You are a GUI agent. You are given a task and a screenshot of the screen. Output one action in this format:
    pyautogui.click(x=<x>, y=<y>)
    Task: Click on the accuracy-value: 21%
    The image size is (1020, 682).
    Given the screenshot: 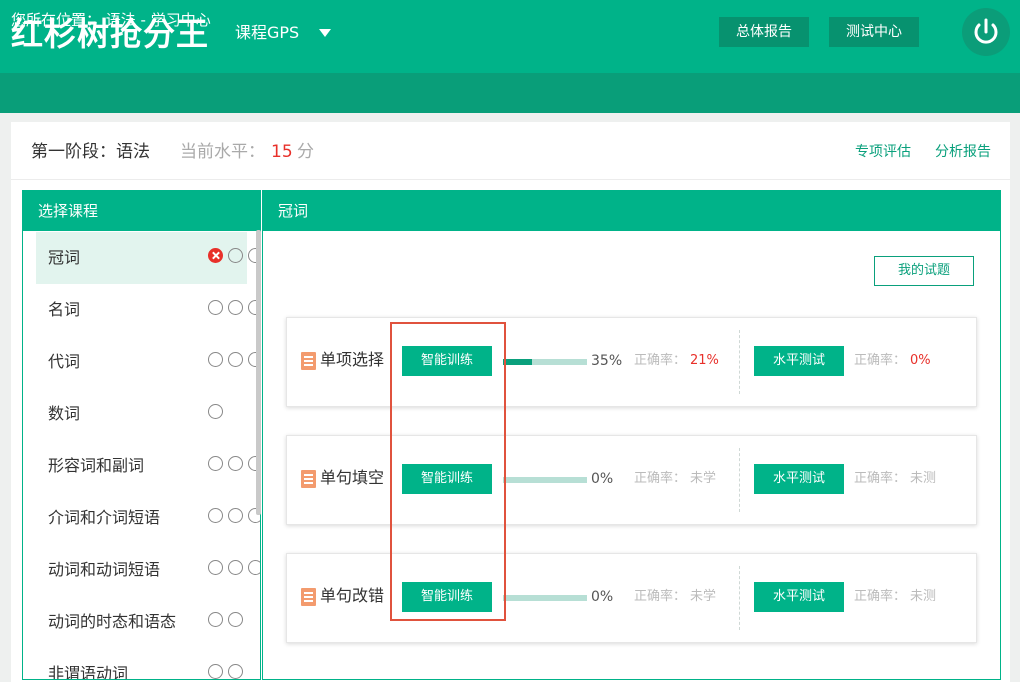 What is the action you would take?
    pyautogui.click(x=704, y=360)
    